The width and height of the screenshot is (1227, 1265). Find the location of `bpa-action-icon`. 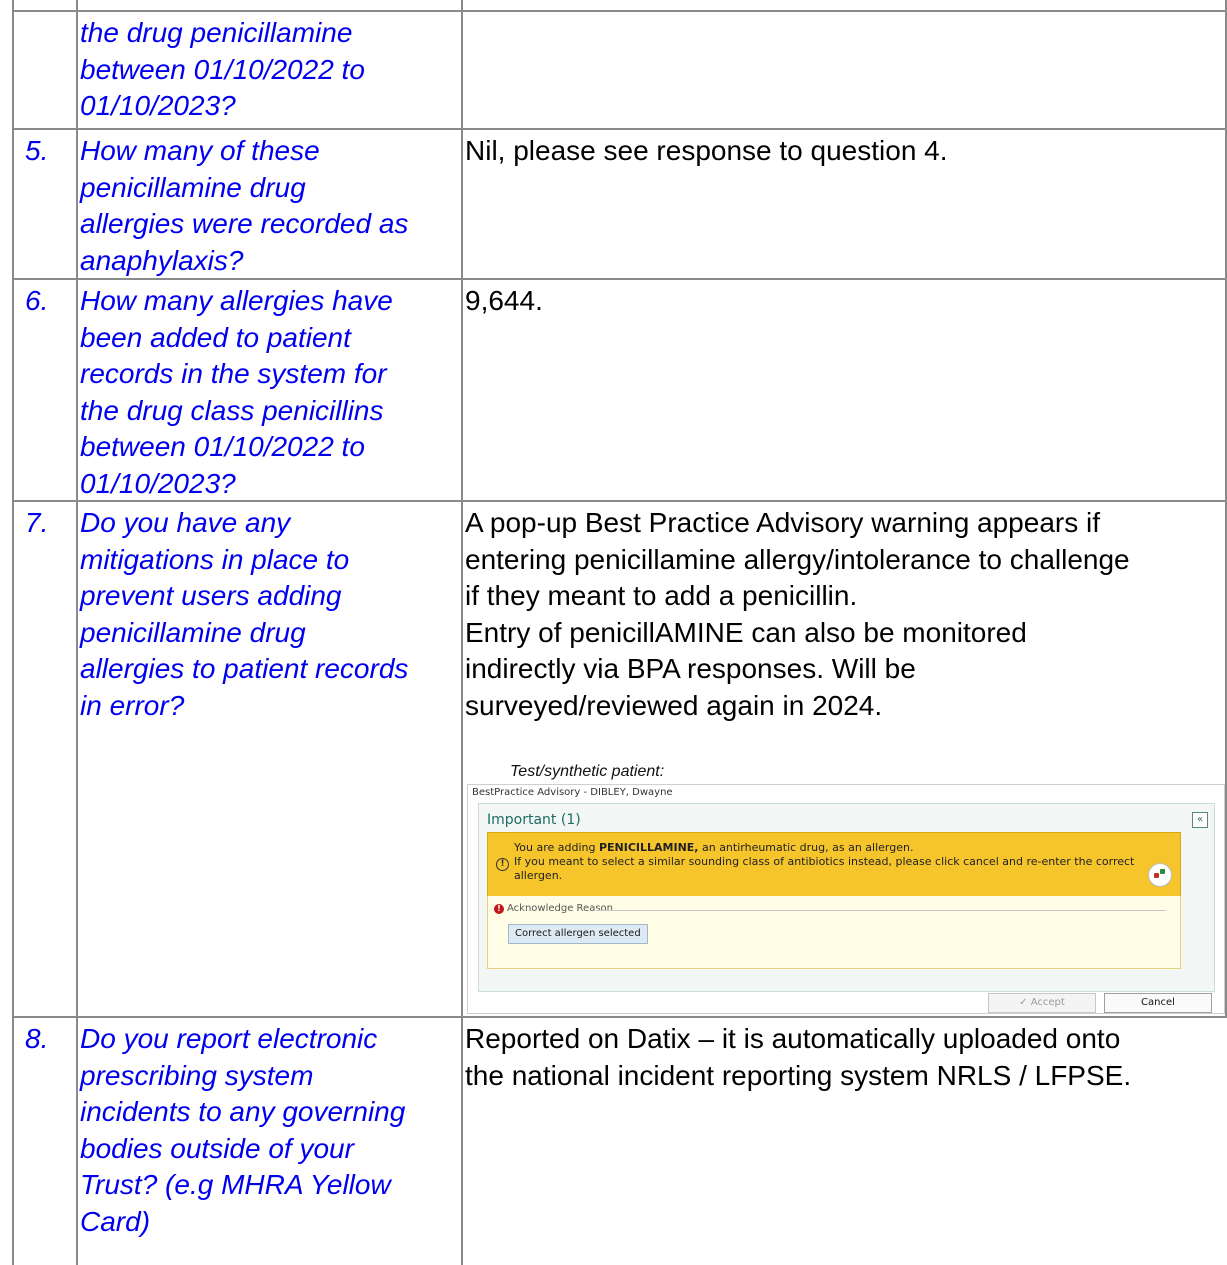

bpa-action-icon is located at coordinates (1160, 875).